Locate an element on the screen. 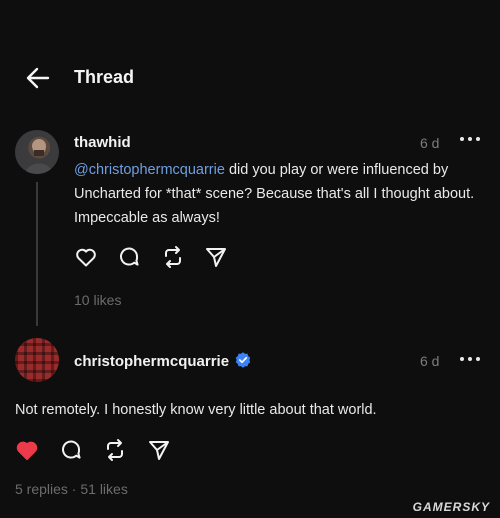 Image resolution: width=500 pixels, height=518 pixels. reply-repost-button is located at coordinates (115, 450).